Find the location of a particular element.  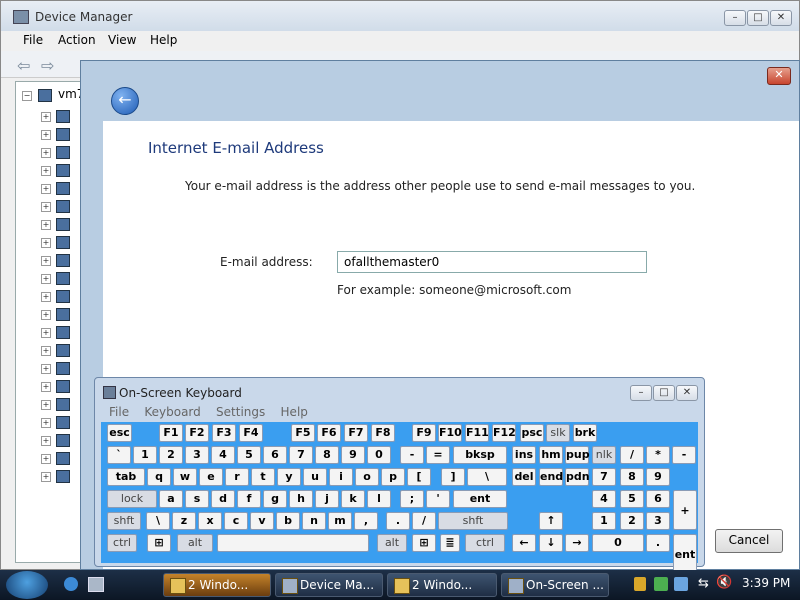

key: ↓ is located at coordinates (551, 543).